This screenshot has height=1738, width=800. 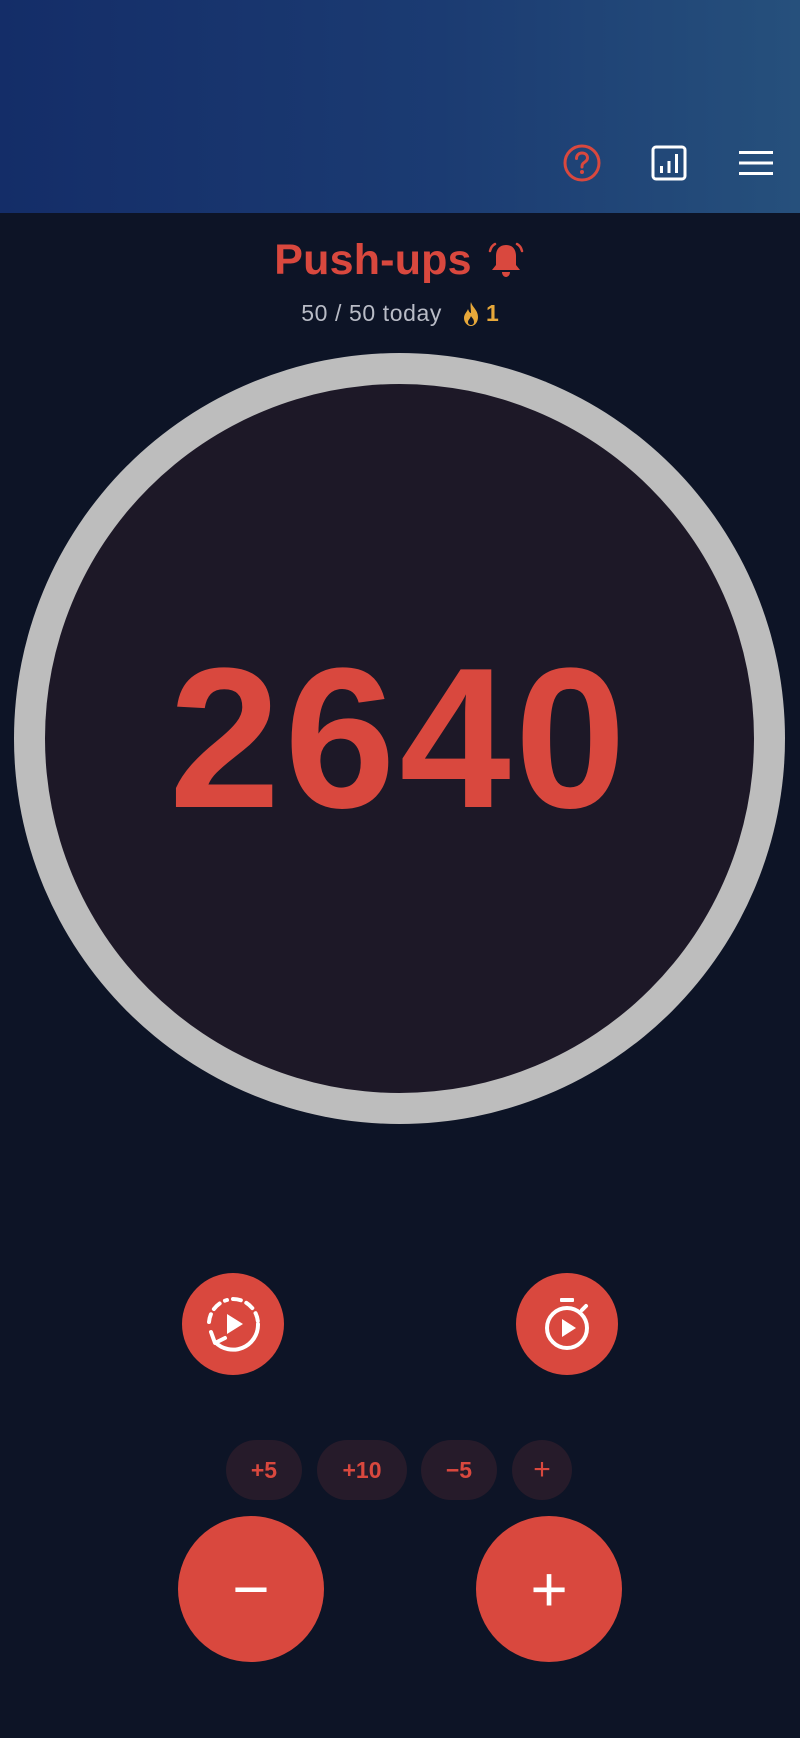 What do you see at coordinates (362, 1470) in the screenshot?
I see `add-10-button: +10` at bounding box center [362, 1470].